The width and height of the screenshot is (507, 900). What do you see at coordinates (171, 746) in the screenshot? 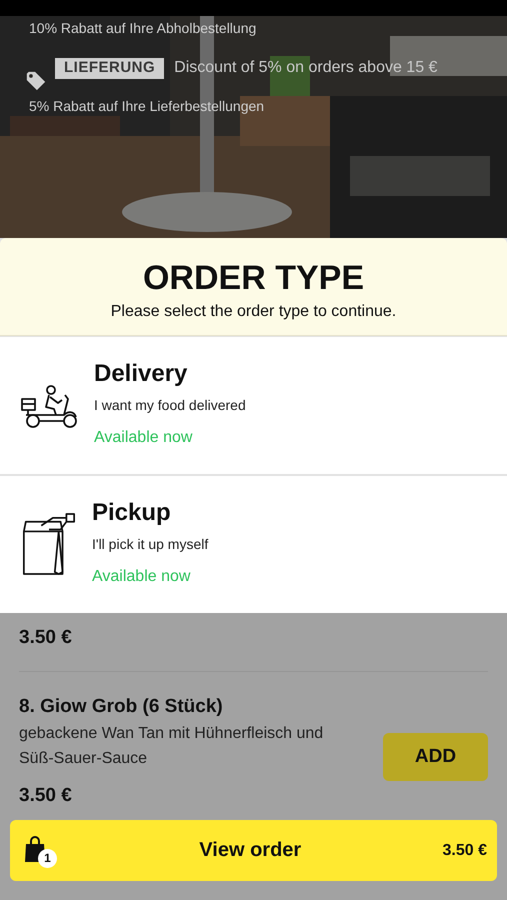
I see `item-description: gebackene Wan Tan mit Hühnerfleisch und Süß-Sauer-Sauce` at bounding box center [171, 746].